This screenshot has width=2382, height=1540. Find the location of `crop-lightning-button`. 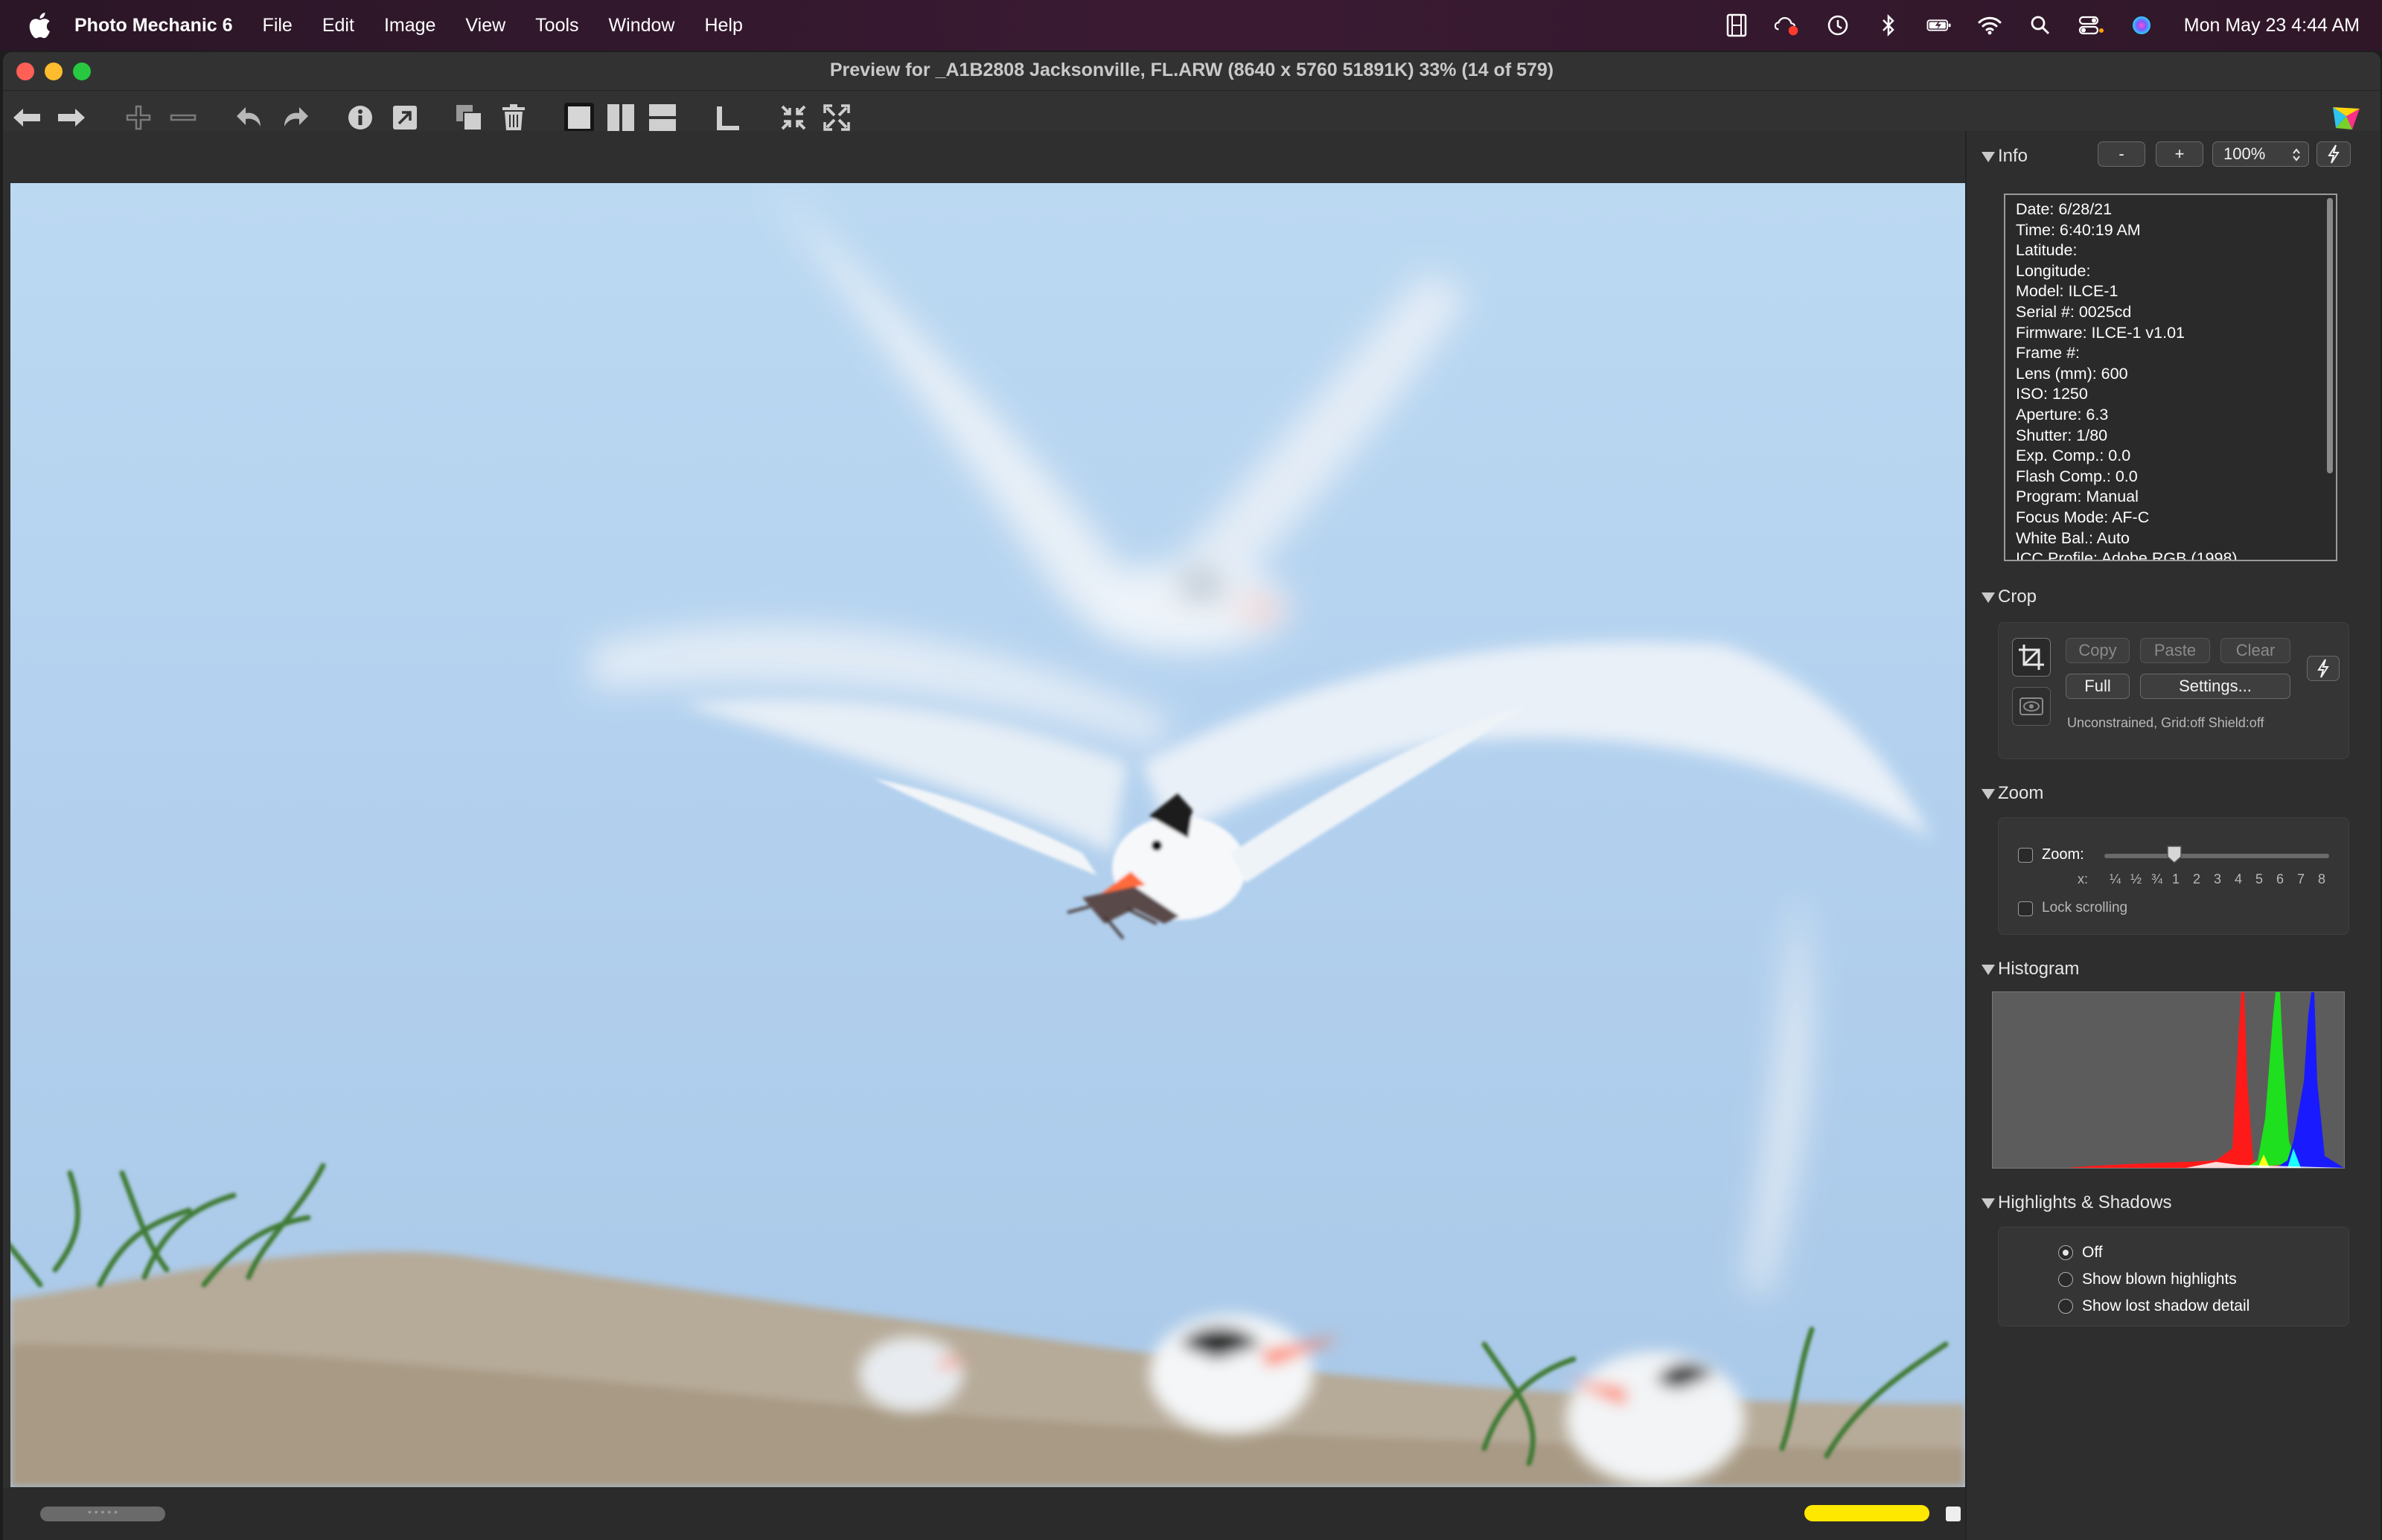

crop-lightning-button is located at coordinates (2323, 668).